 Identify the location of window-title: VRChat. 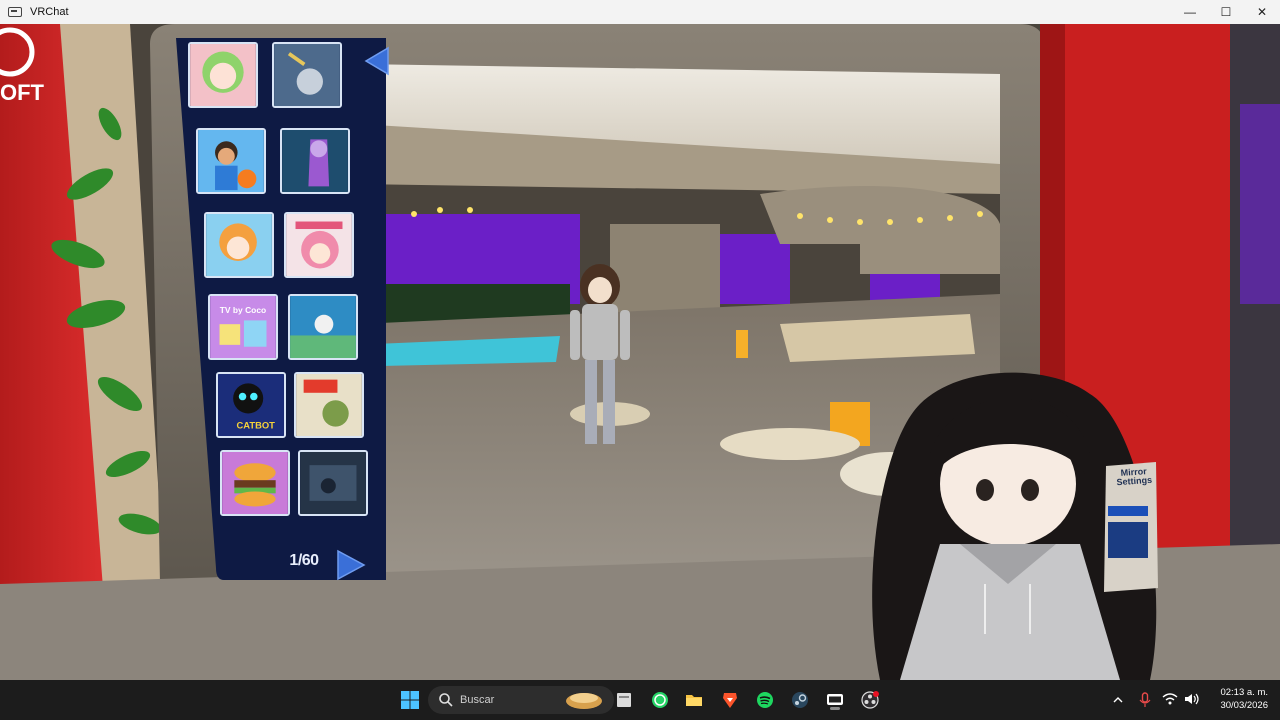
(49, 12).